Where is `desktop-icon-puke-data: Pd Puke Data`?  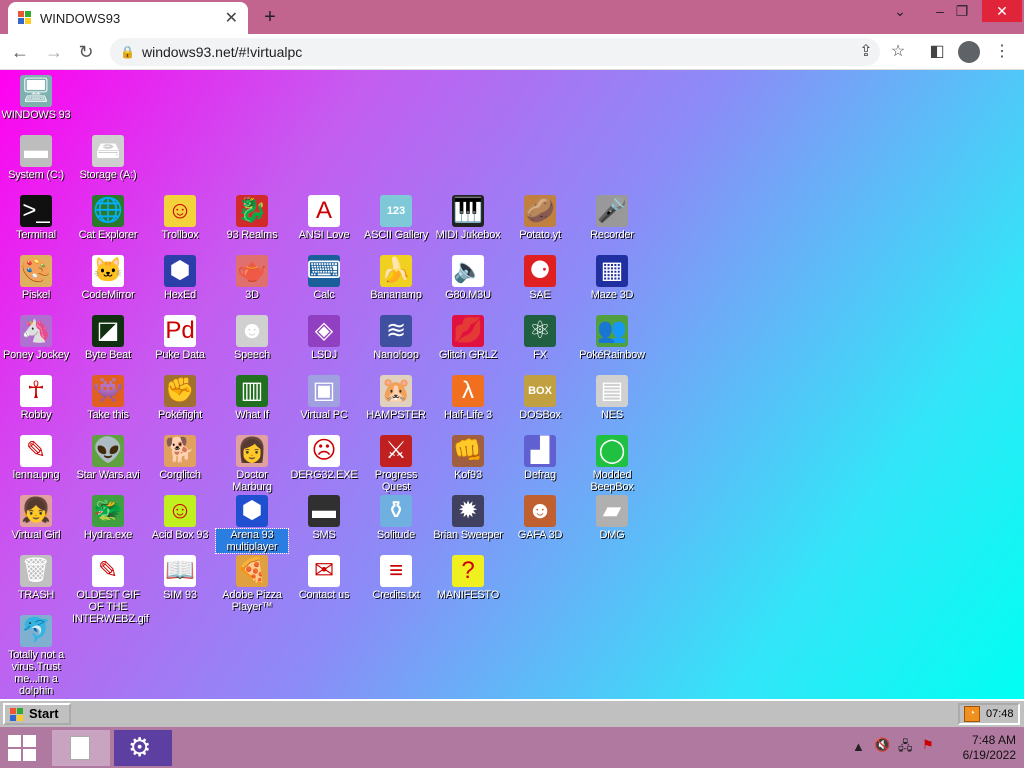 desktop-icon-puke-data: Pd Puke Data is located at coordinates (180, 338).